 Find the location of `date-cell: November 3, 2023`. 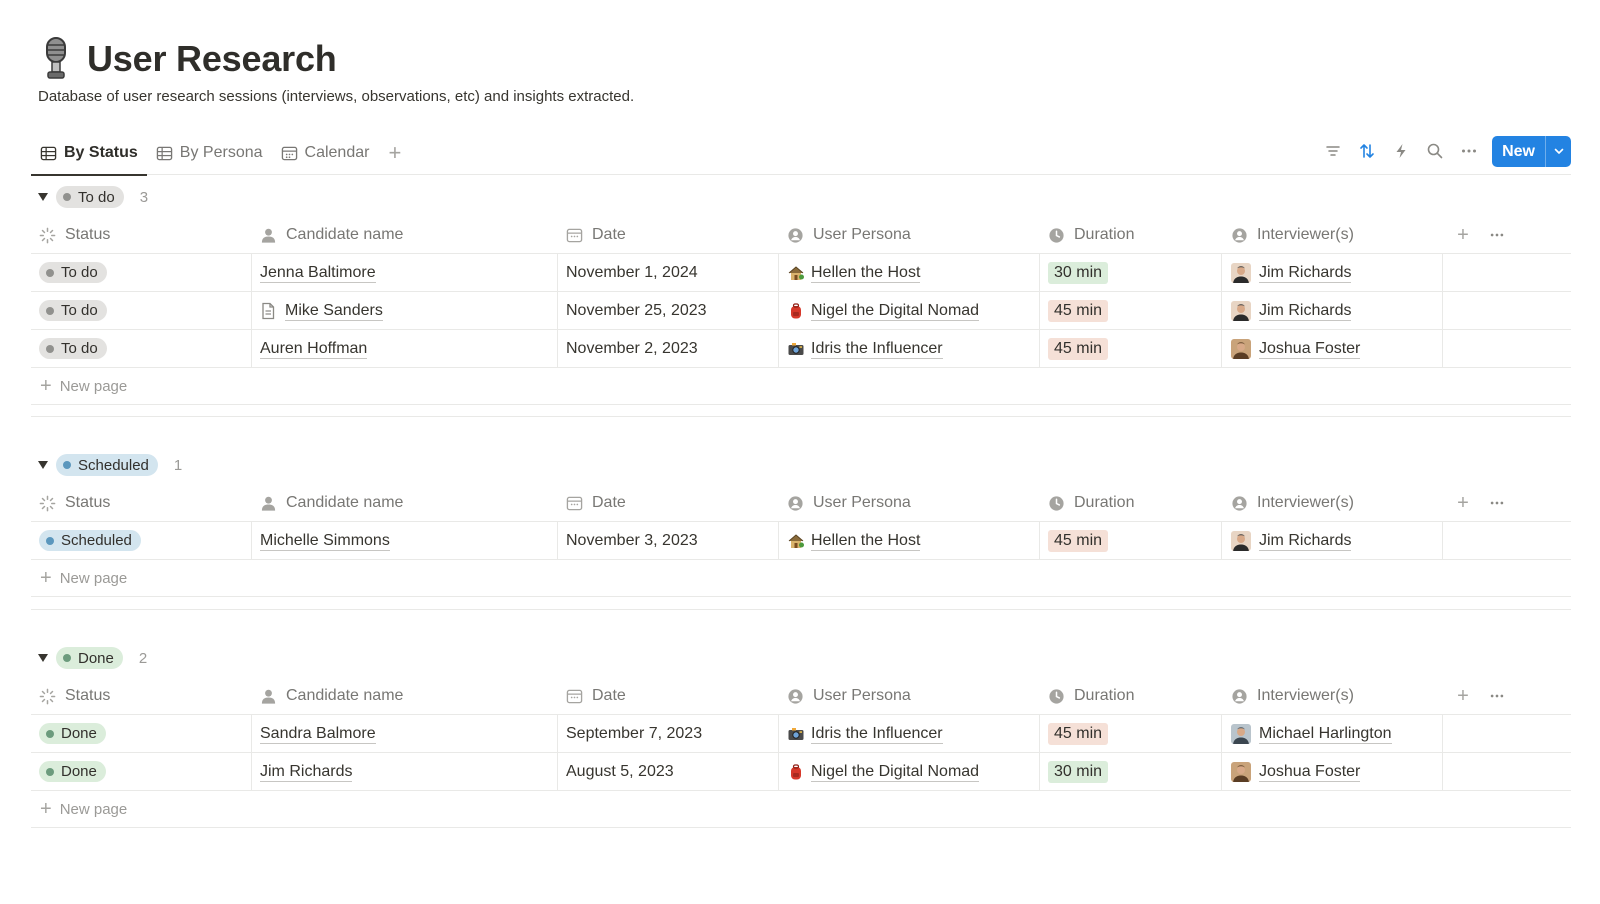

date-cell: November 3, 2023 is located at coordinates (632, 540).